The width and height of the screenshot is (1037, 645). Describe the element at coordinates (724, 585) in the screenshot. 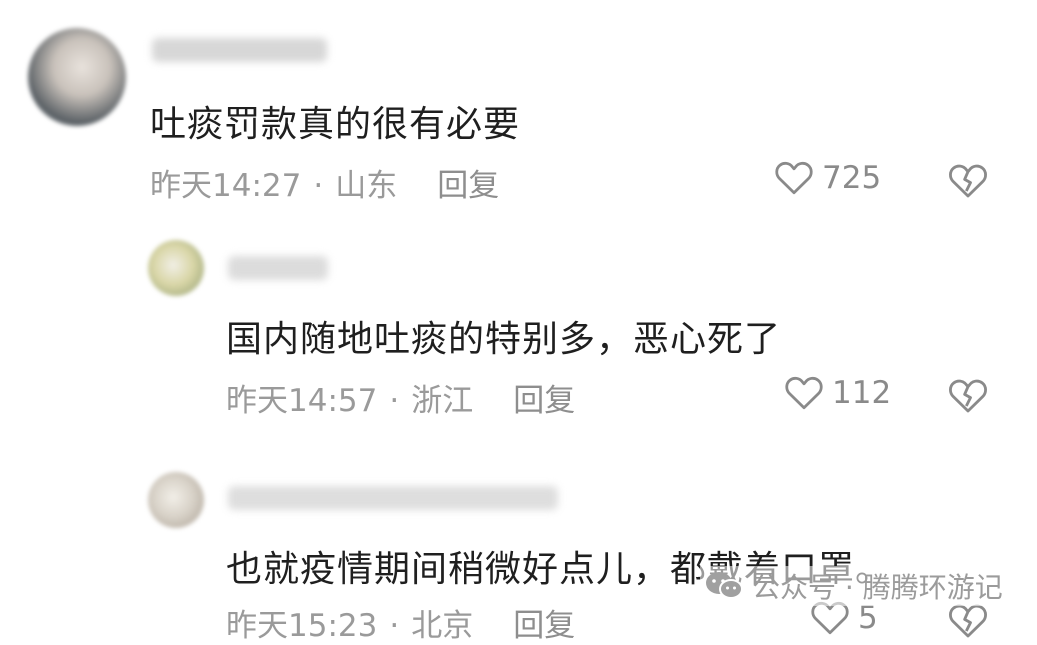

I see `wechat-icon` at that location.